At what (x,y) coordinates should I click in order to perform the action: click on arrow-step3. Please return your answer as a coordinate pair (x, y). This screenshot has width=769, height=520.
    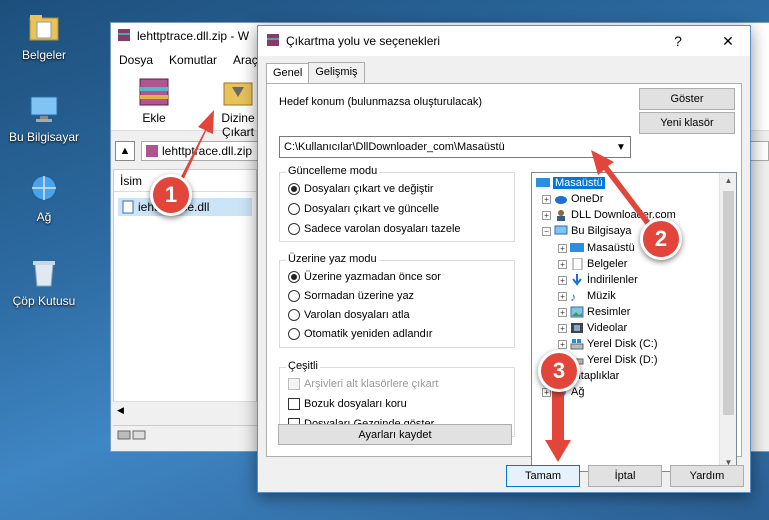
    Looking at the image, I should click on (558, 423).